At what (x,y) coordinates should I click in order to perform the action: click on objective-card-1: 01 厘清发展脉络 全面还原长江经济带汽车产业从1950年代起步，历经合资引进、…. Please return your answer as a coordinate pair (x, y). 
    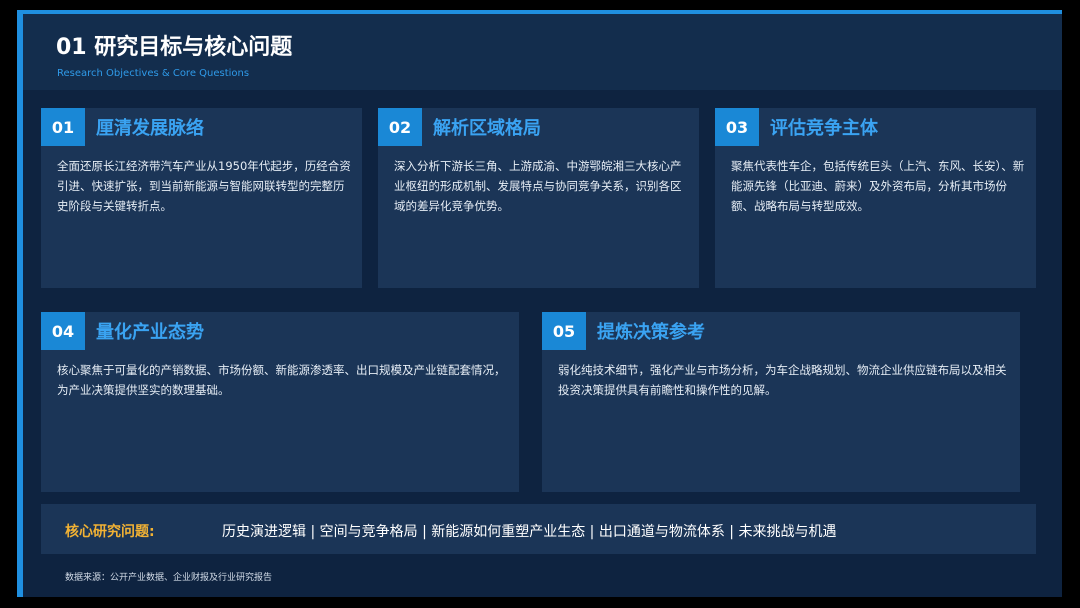
    Looking at the image, I should click on (201, 198).